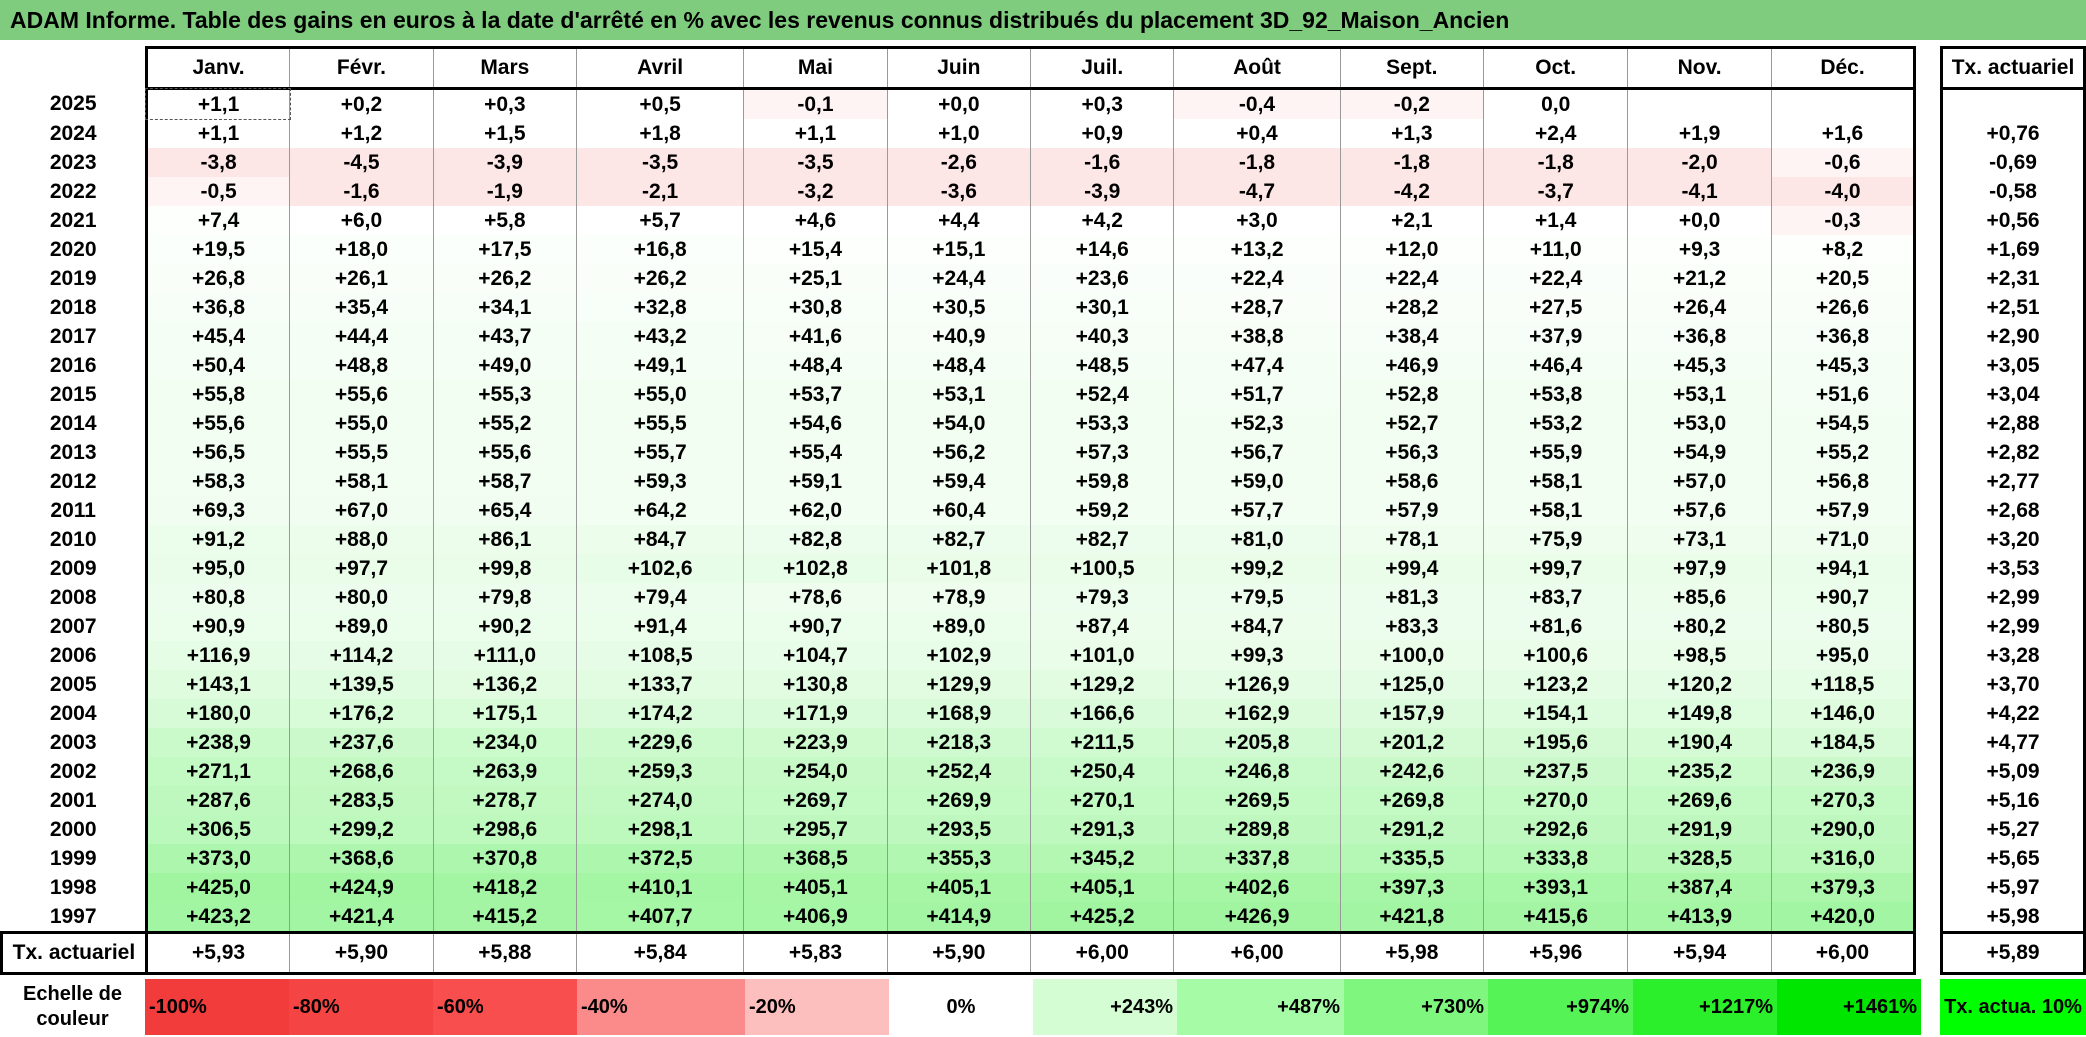 The width and height of the screenshot is (2086, 1037). Describe the element at coordinates (958, 568) in the screenshot. I see `gain-cell: +101,8` at that location.